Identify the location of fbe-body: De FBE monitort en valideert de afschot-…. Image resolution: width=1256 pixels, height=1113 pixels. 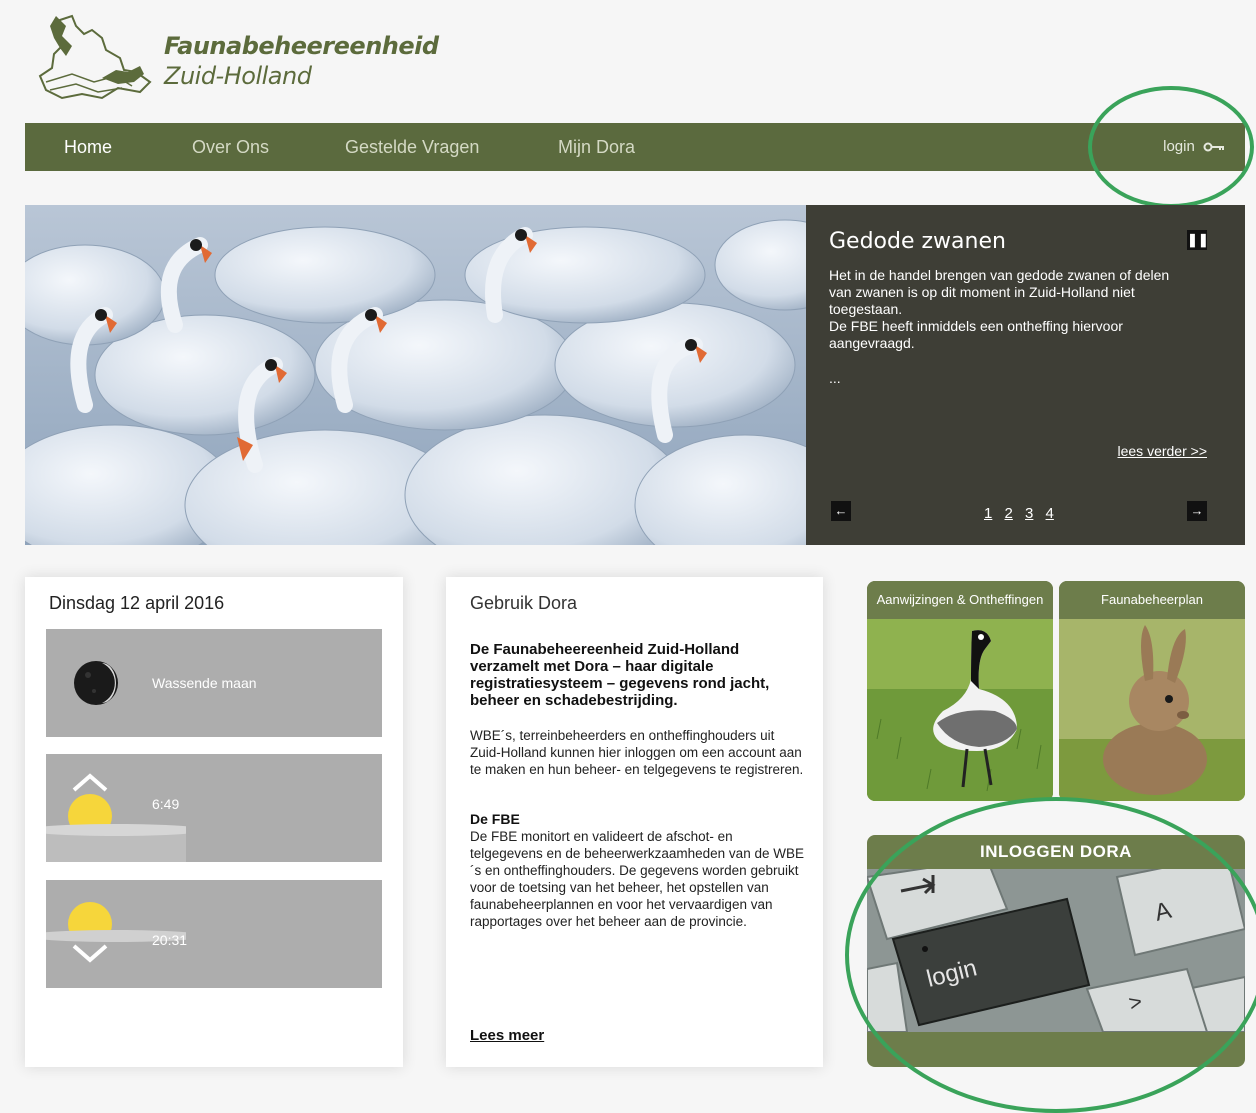
(637, 879).